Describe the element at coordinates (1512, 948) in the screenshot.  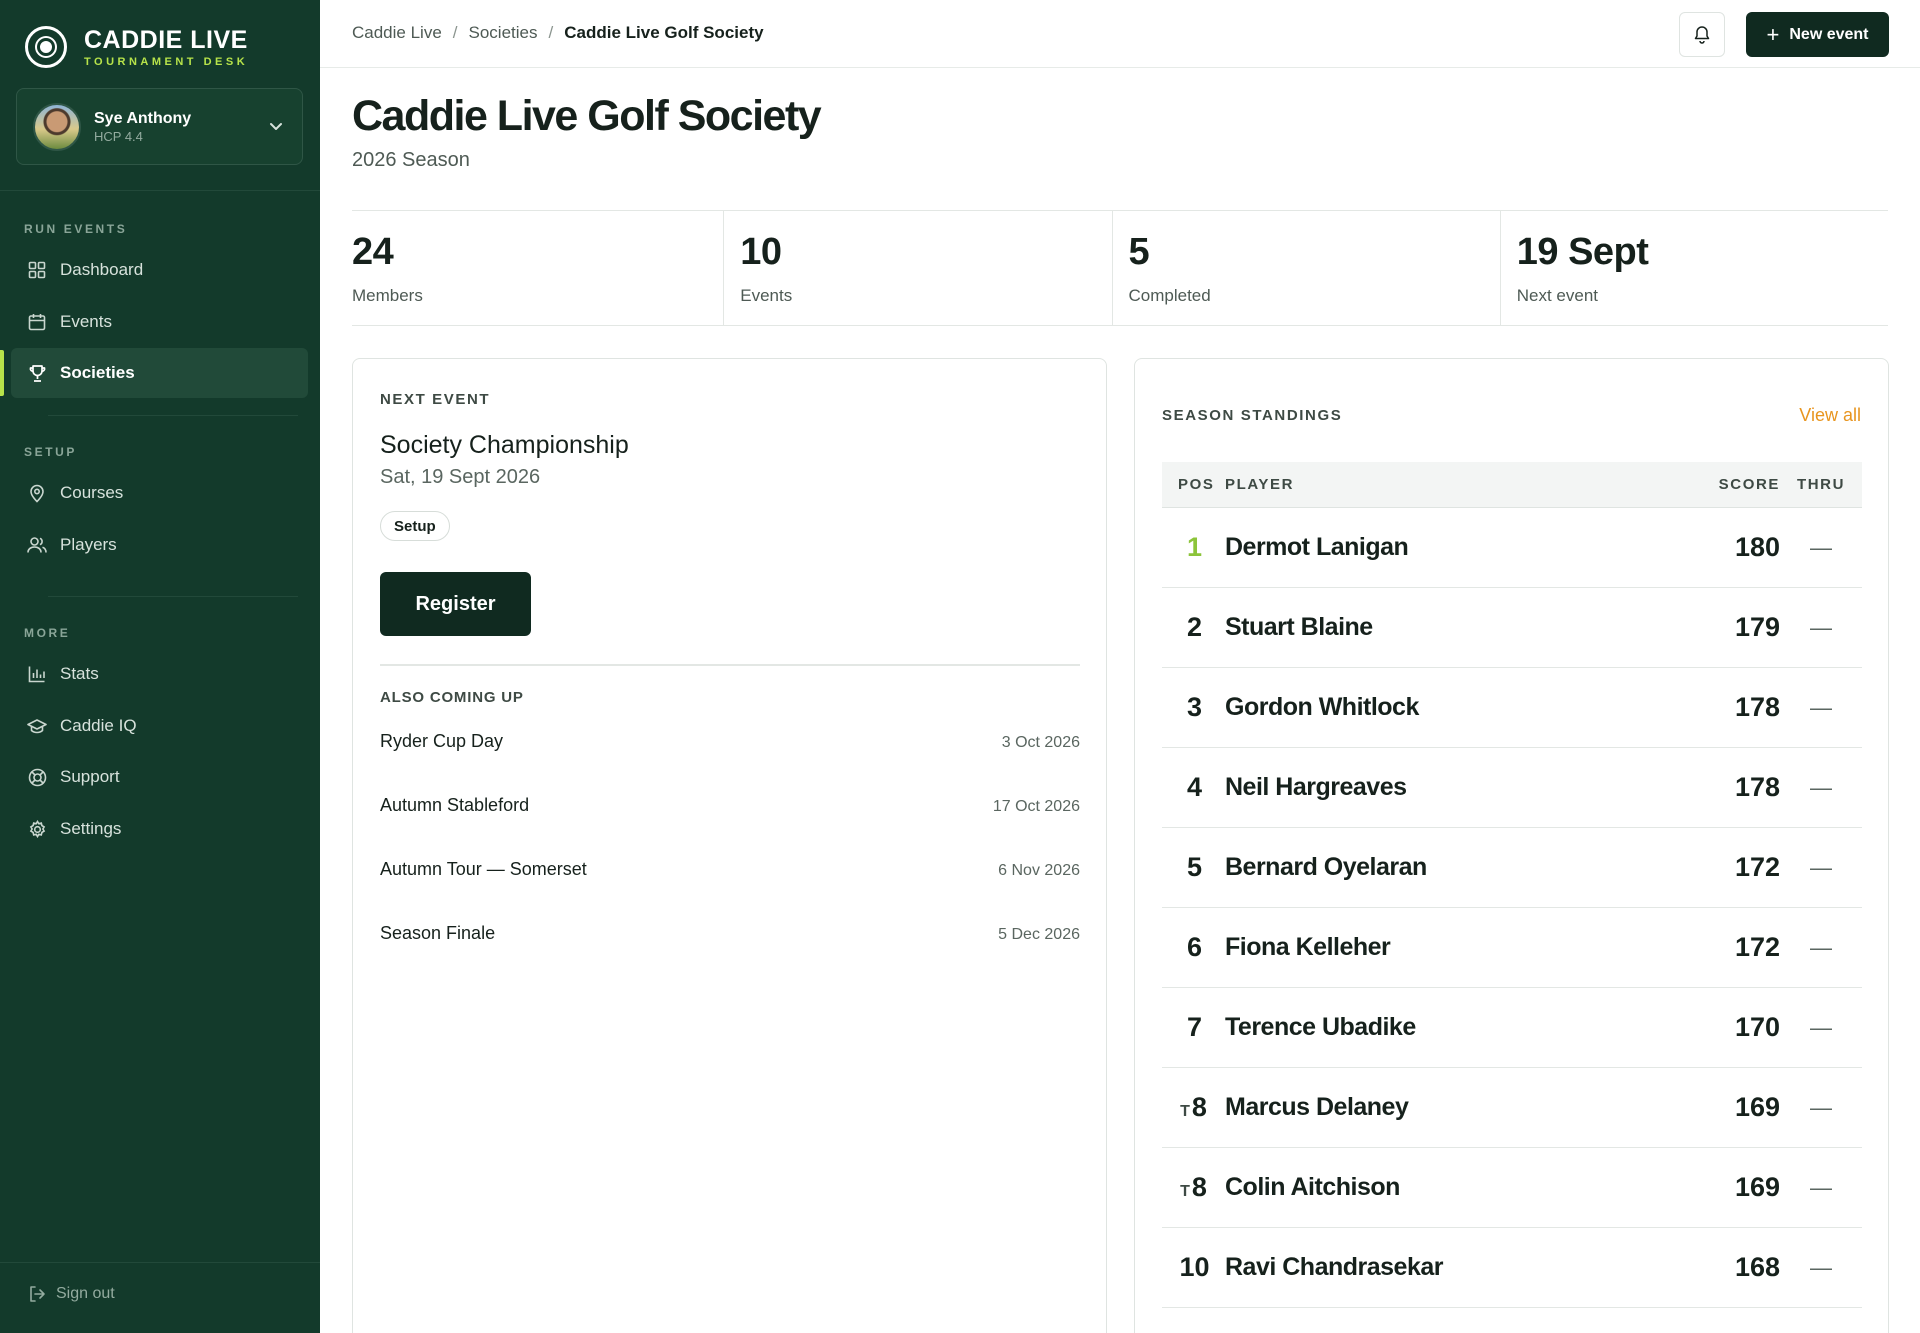
I see `table-row: 6 Fiona Kelleher 172 —` at that location.